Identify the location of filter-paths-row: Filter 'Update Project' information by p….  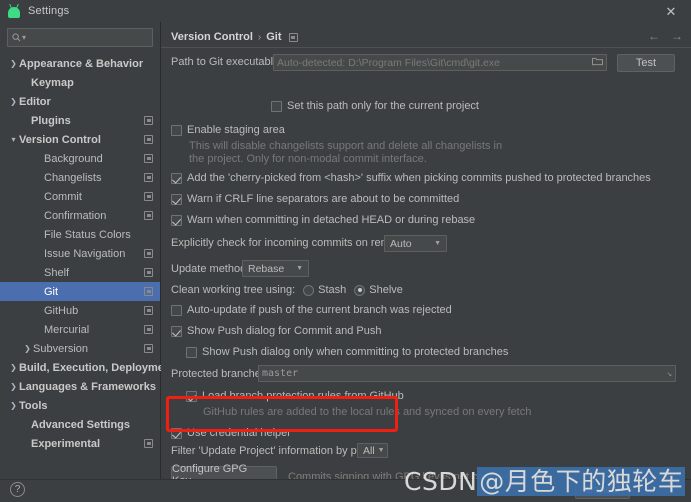
(276, 451).